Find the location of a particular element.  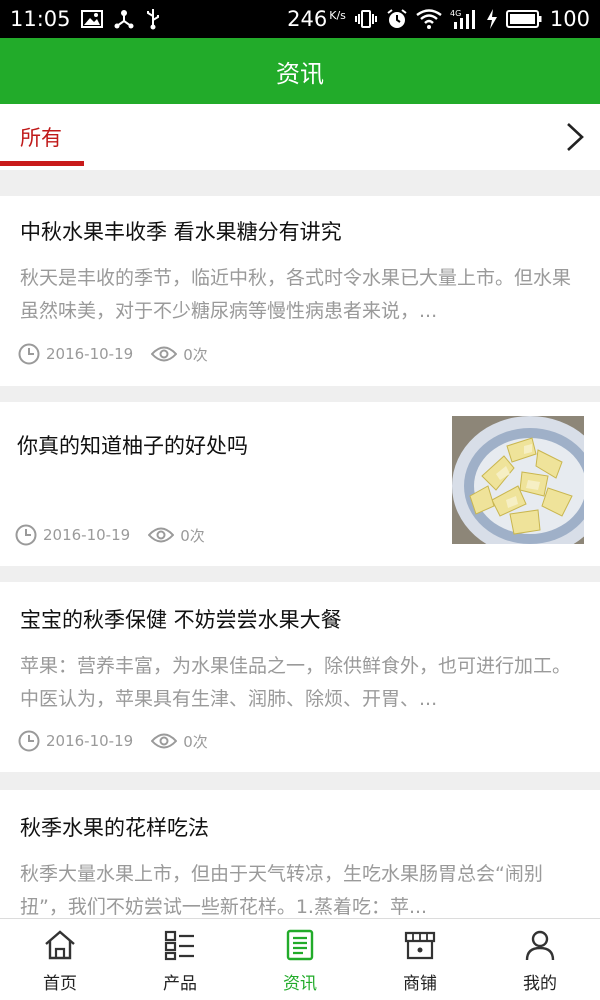

battery-icon is located at coordinates (523, 19).